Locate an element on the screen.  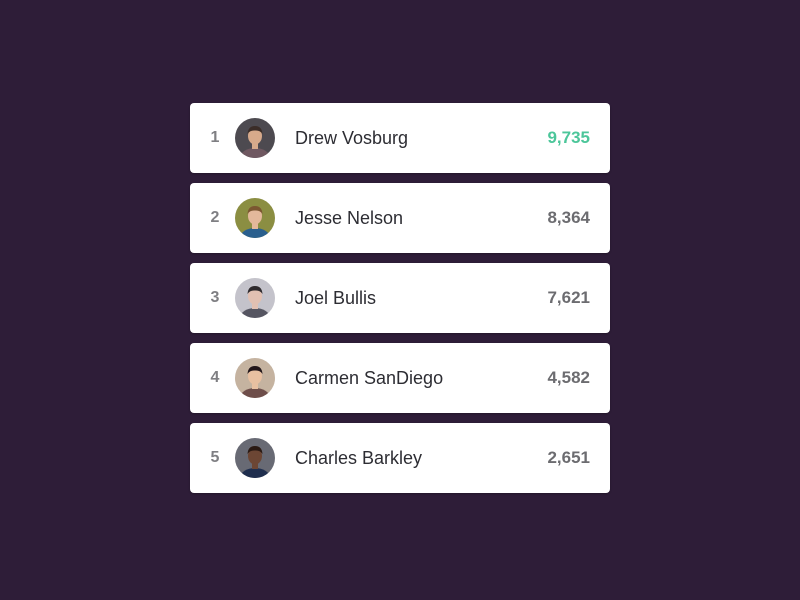
rank-number: 5 is located at coordinates (215, 457).